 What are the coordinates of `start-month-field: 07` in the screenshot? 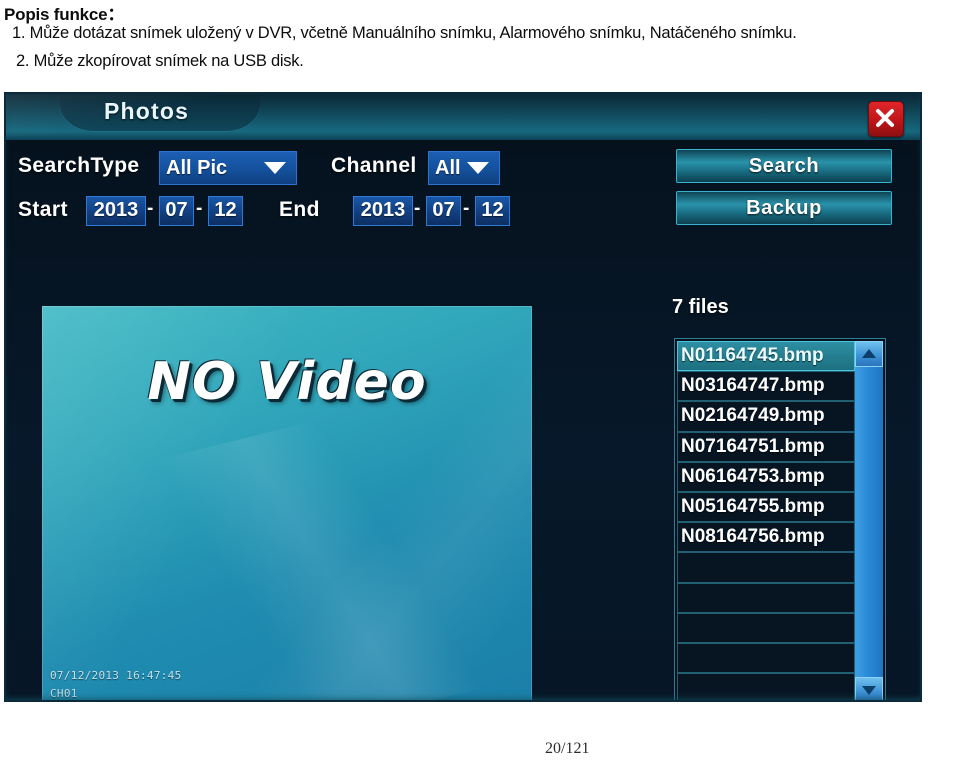 It's located at (176, 211).